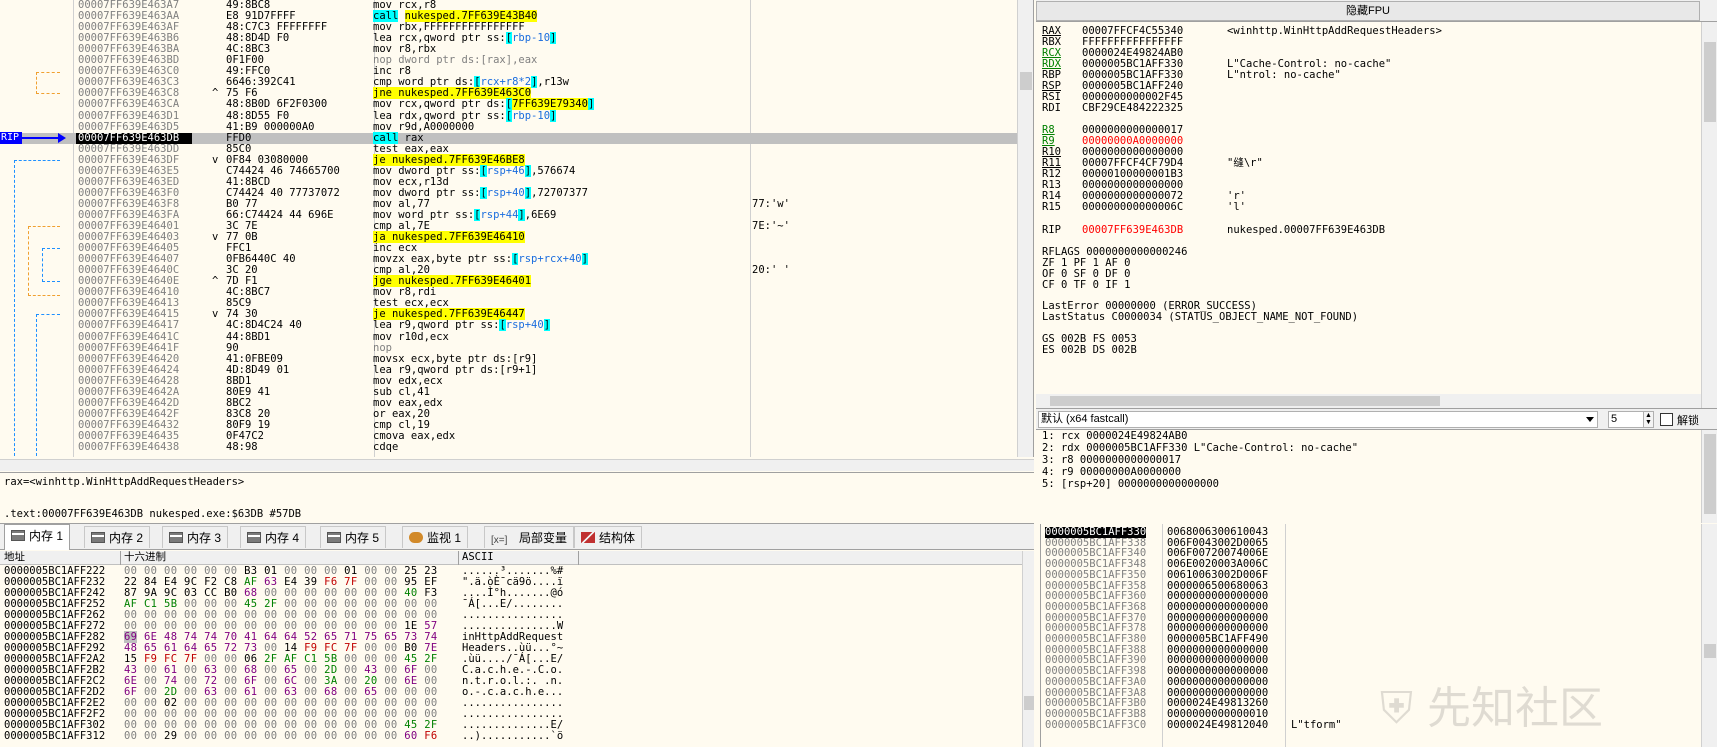 The height and width of the screenshot is (747, 1717). I want to click on spinner-arrows-icon: ▲ ▼, so click(1648, 419).